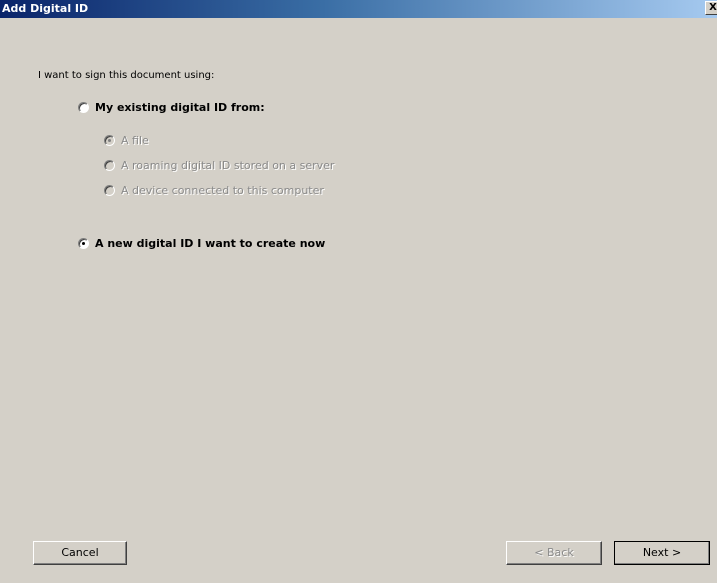 Image resolution: width=717 pixels, height=583 pixels. I want to click on radio-device-connected: A device connected to this computer, so click(214, 190).